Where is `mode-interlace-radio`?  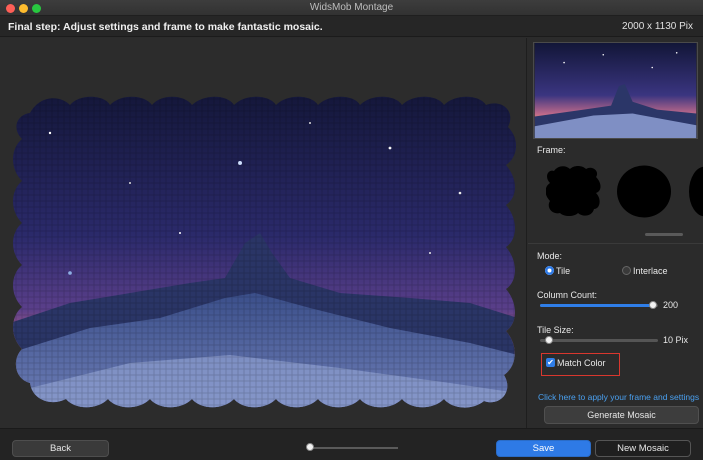 mode-interlace-radio is located at coordinates (626, 270).